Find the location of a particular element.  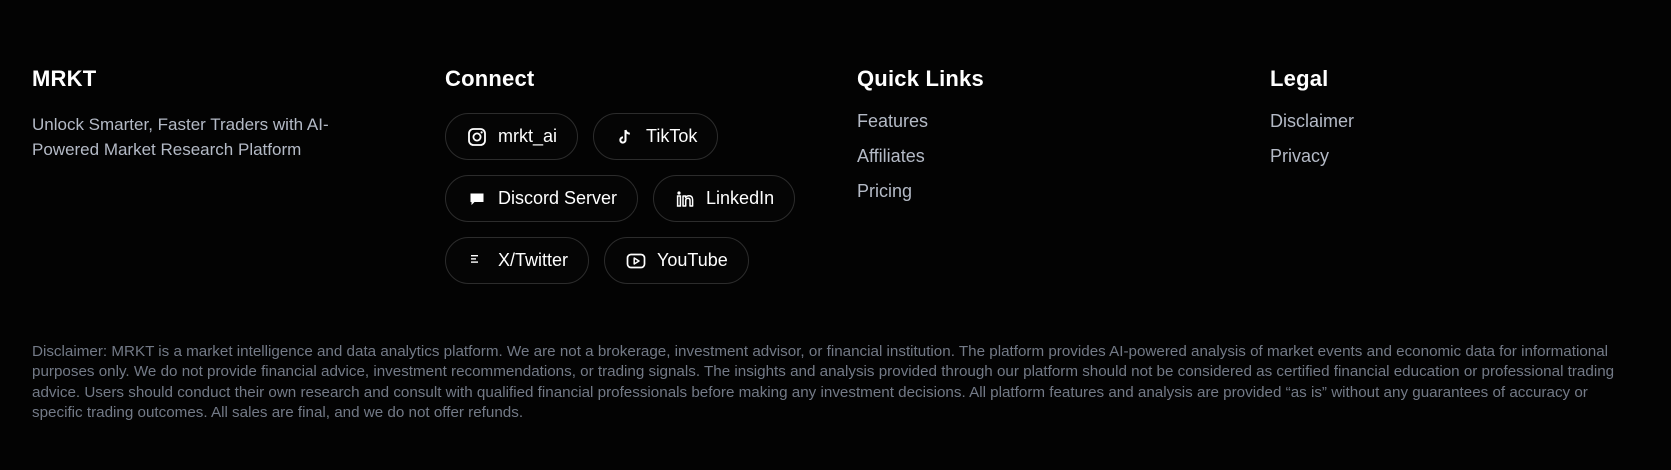

discord-link: Discord Server is located at coordinates (542, 198).